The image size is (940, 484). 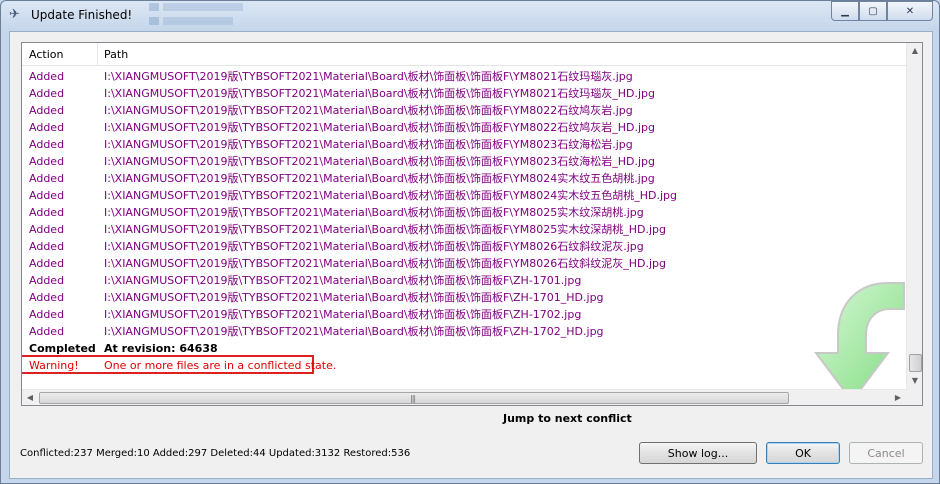 I want to click on ok-button: OK, so click(x=803, y=453).